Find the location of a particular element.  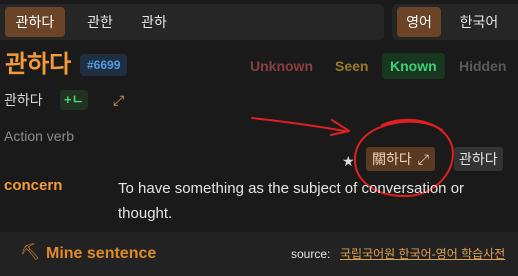

tab-form-1: 관하다 is located at coordinates (35, 22).